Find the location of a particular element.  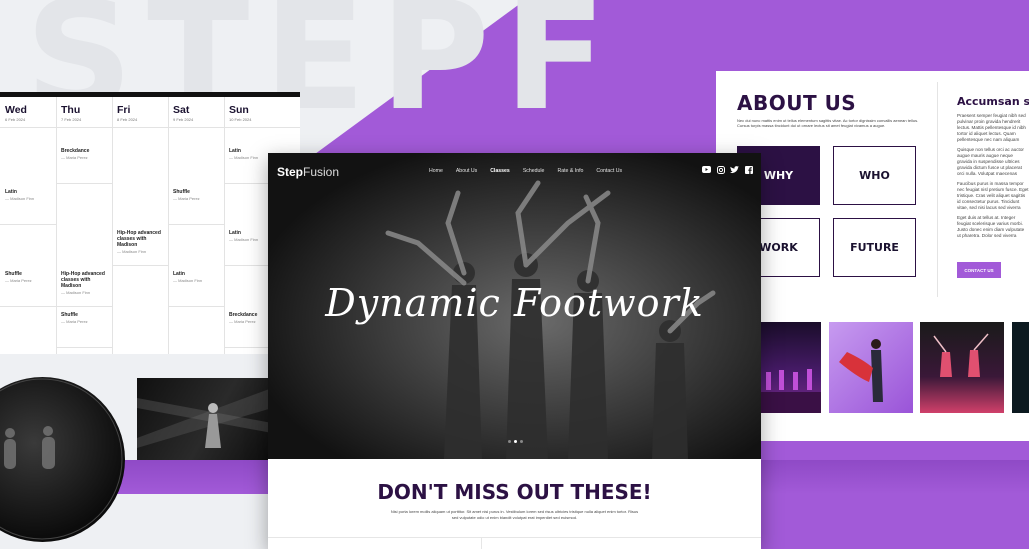

menu-item-schedule: Schedule is located at coordinates (534, 171).